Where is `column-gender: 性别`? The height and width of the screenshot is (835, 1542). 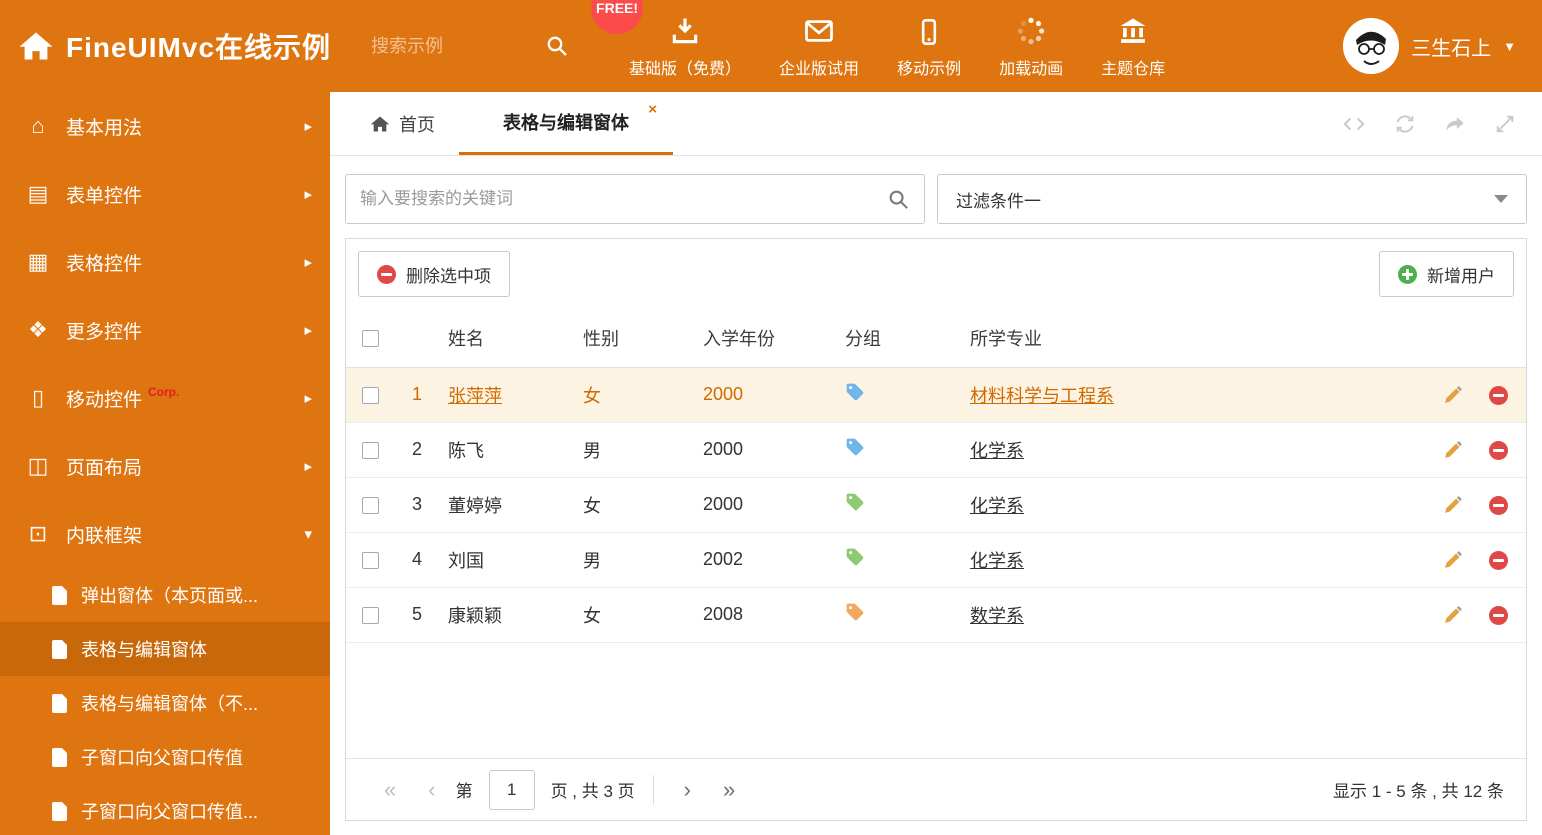 column-gender: 性别 is located at coordinates (635, 338).